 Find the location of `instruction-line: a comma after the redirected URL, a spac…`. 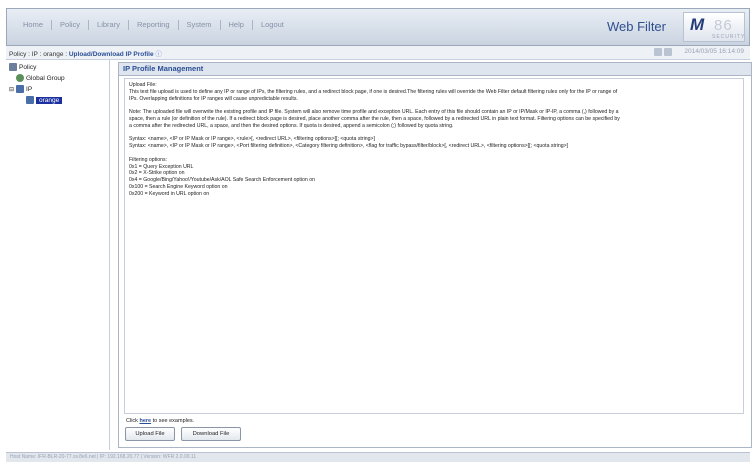

instruction-line: a comma after the redirected URL, a spac… is located at coordinates (291, 125).